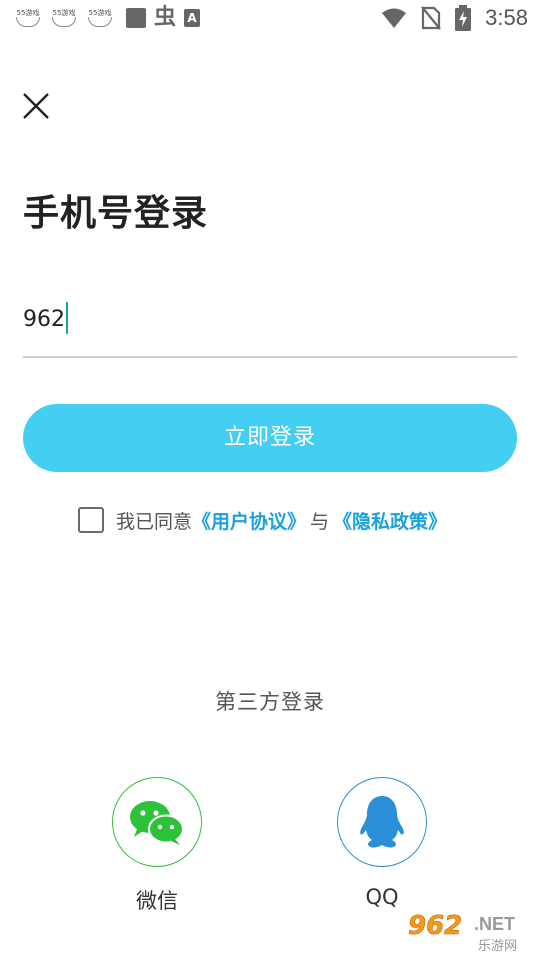 This screenshot has height=960, width=540. Describe the element at coordinates (394, 18) in the screenshot. I see `wifi-icon` at that location.